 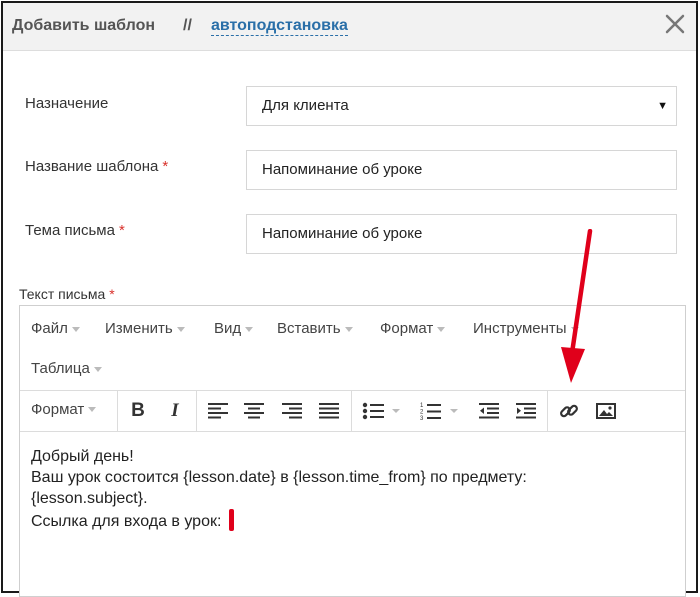 What do you see at coordinates (461, 234) in the screenshot?
I see `subject-input: Напоминание об уроке` at bounding box center [461, 234].